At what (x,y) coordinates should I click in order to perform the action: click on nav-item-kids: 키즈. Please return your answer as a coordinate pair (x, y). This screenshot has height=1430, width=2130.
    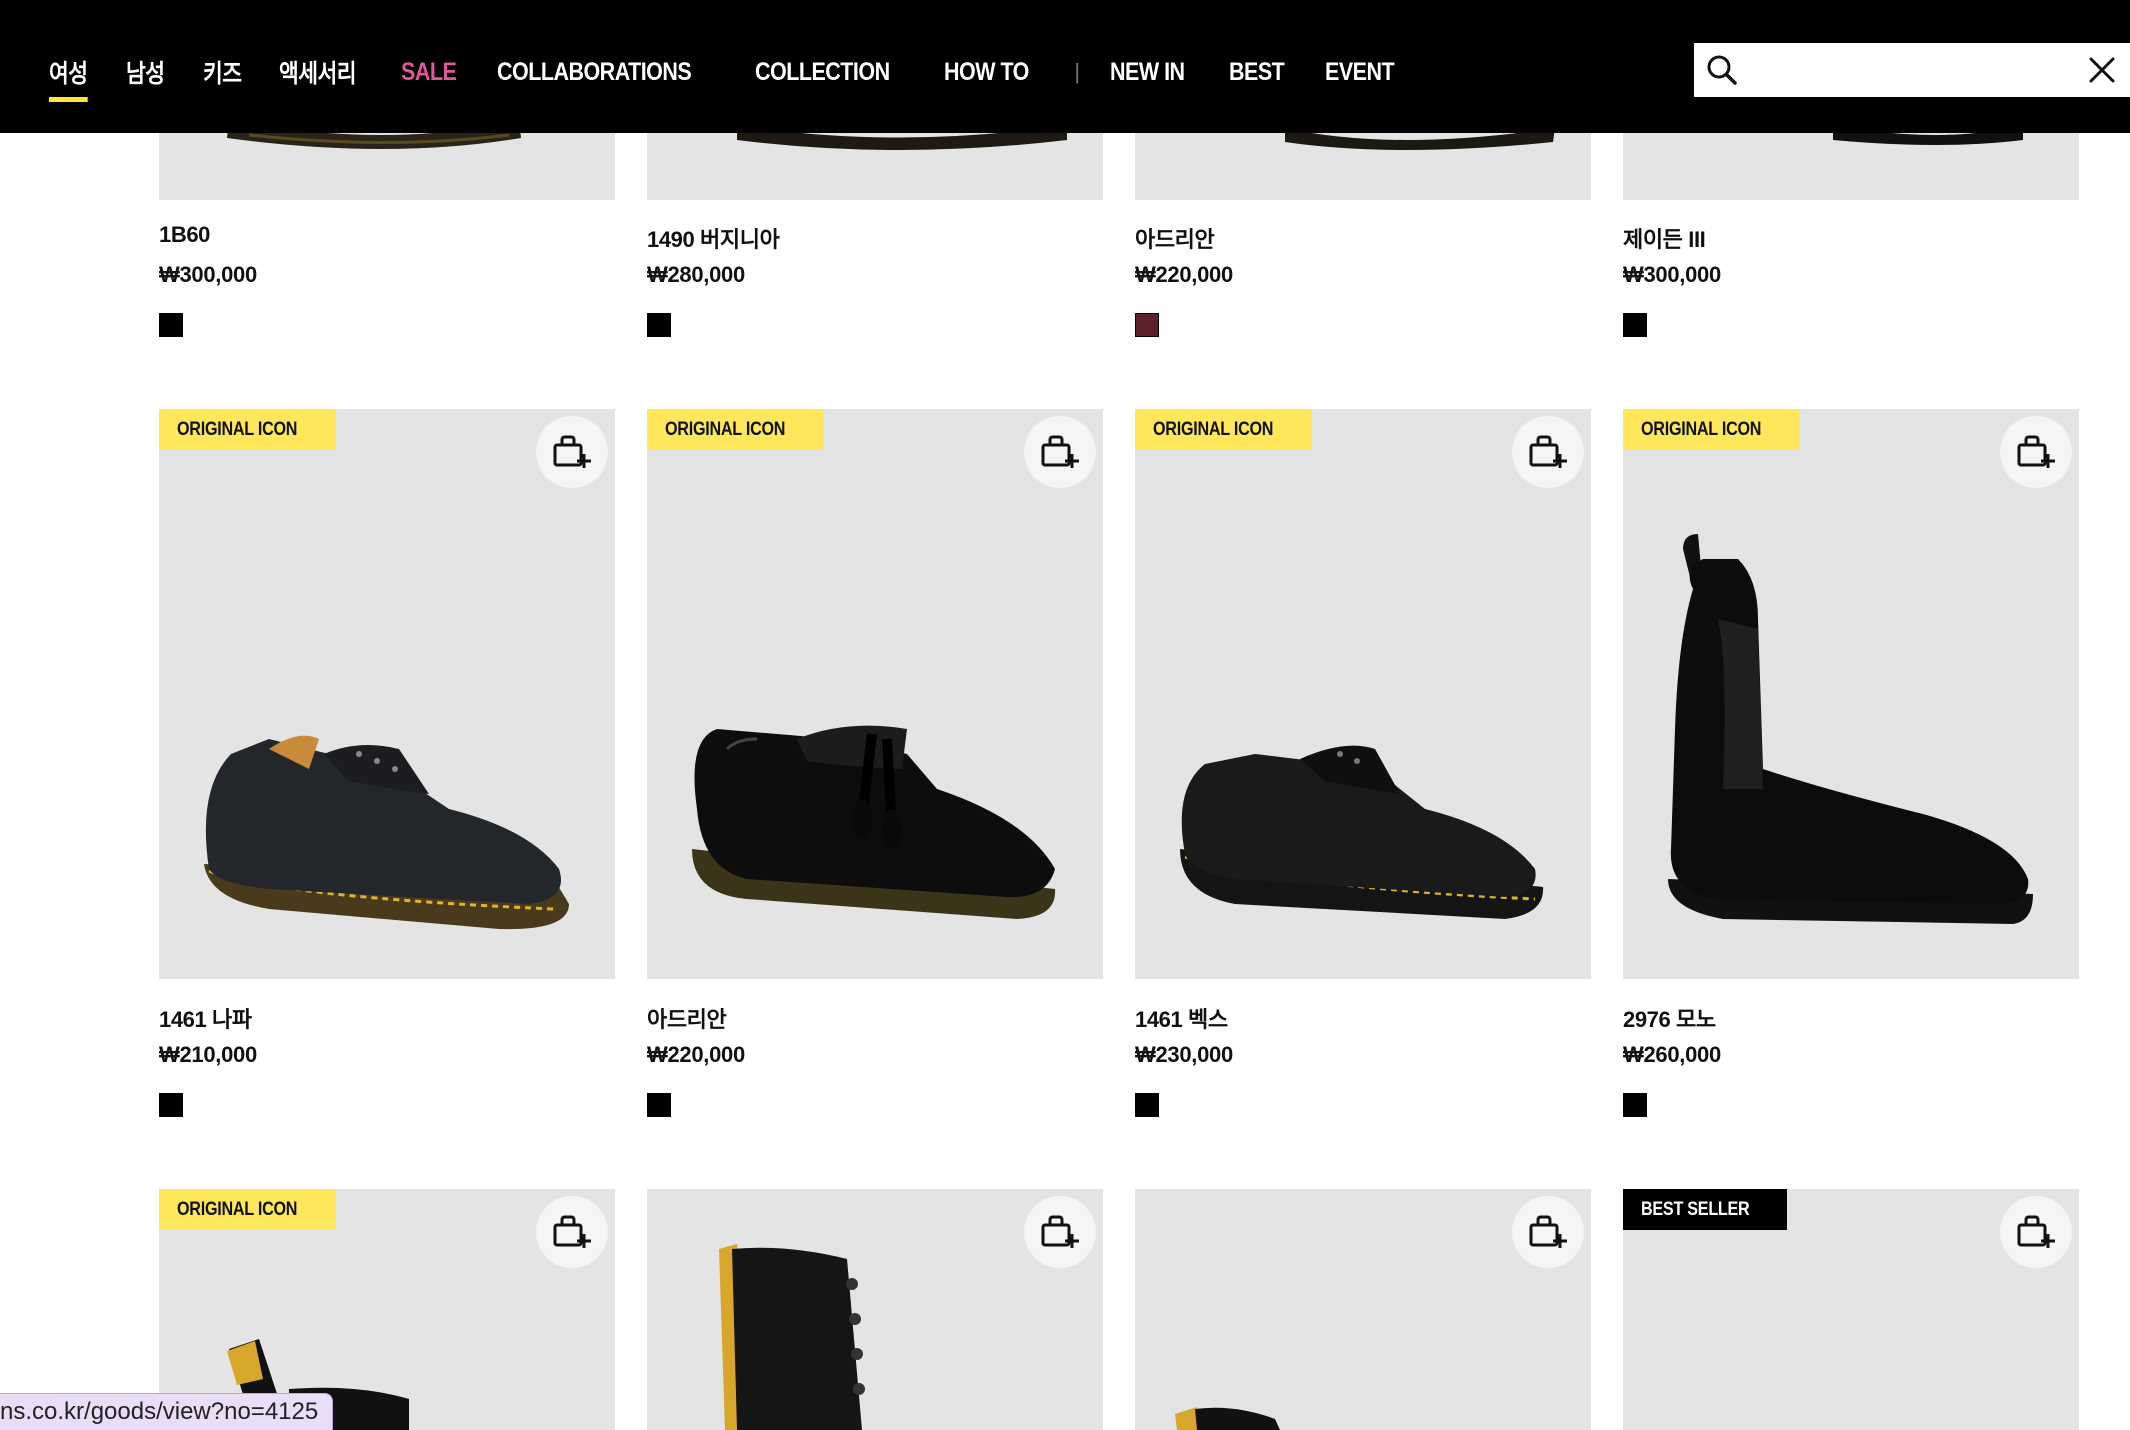
    Looking at the image, I should click on (222, 72).